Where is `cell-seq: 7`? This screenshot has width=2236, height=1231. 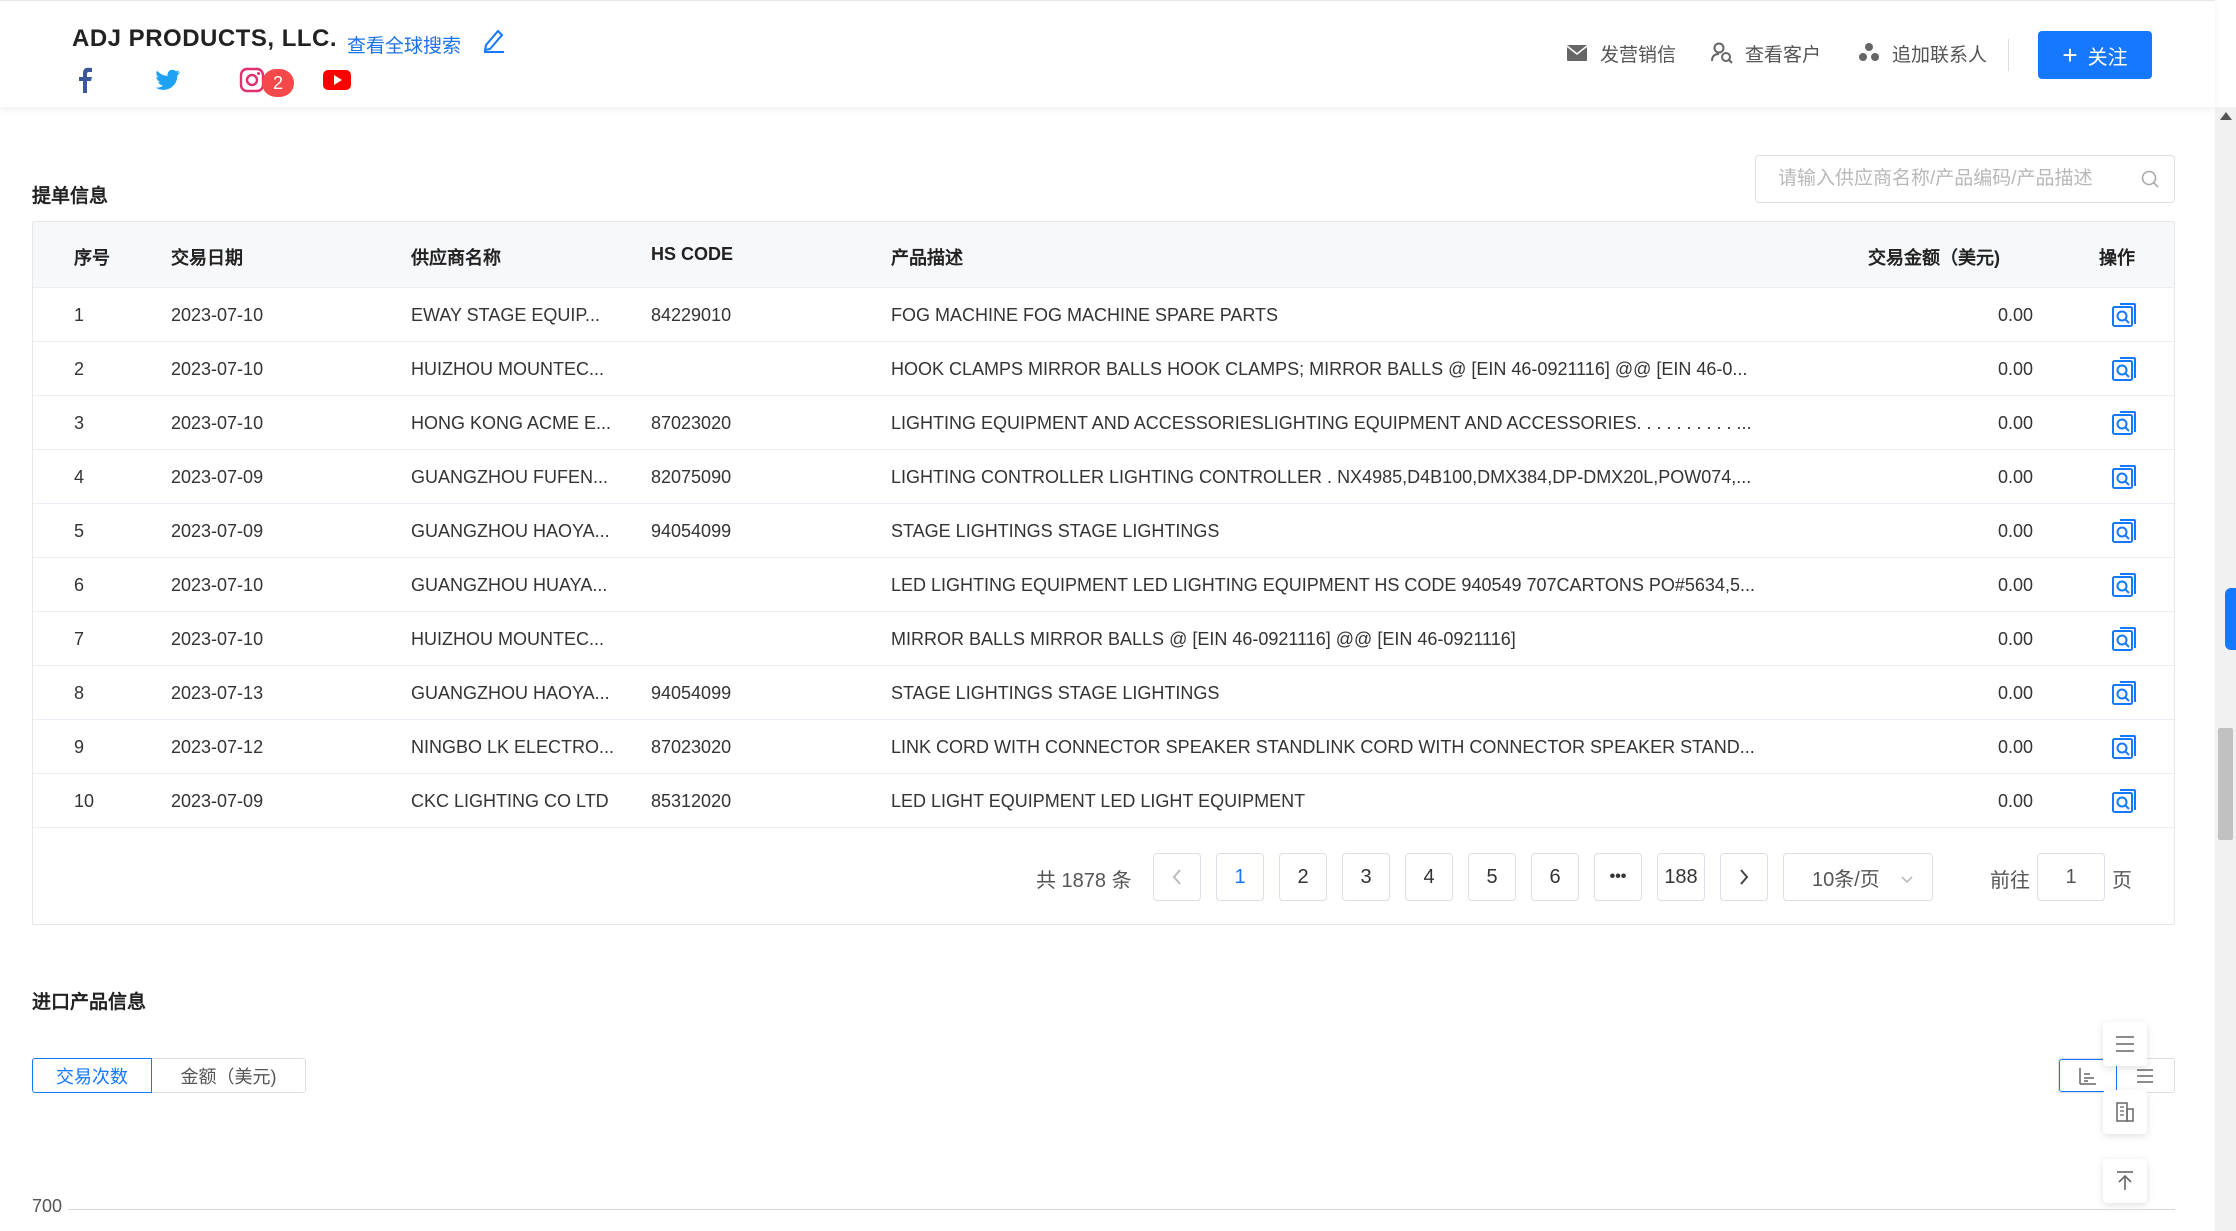 cell-seq: 7 is located at coordinates (79, 639).